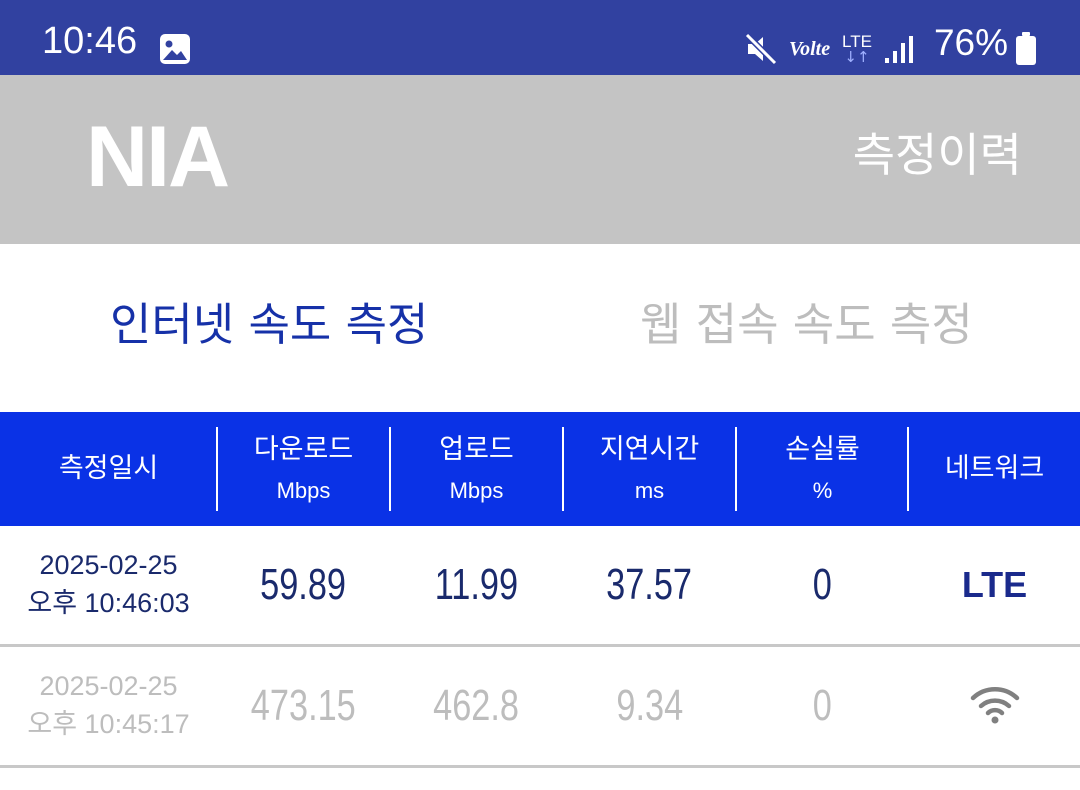  What do you see at coordinates (269, 324) in the screenshot?
I see `tab-internet-speed: 인터넷 속도 측정` at bounding box center [269, 324].